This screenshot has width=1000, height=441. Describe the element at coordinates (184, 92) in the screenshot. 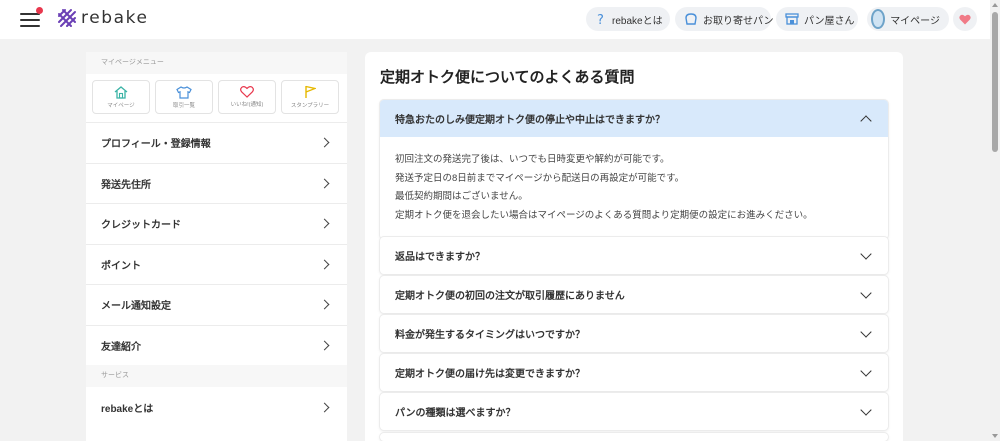

I see `shirt-icon` at that location.